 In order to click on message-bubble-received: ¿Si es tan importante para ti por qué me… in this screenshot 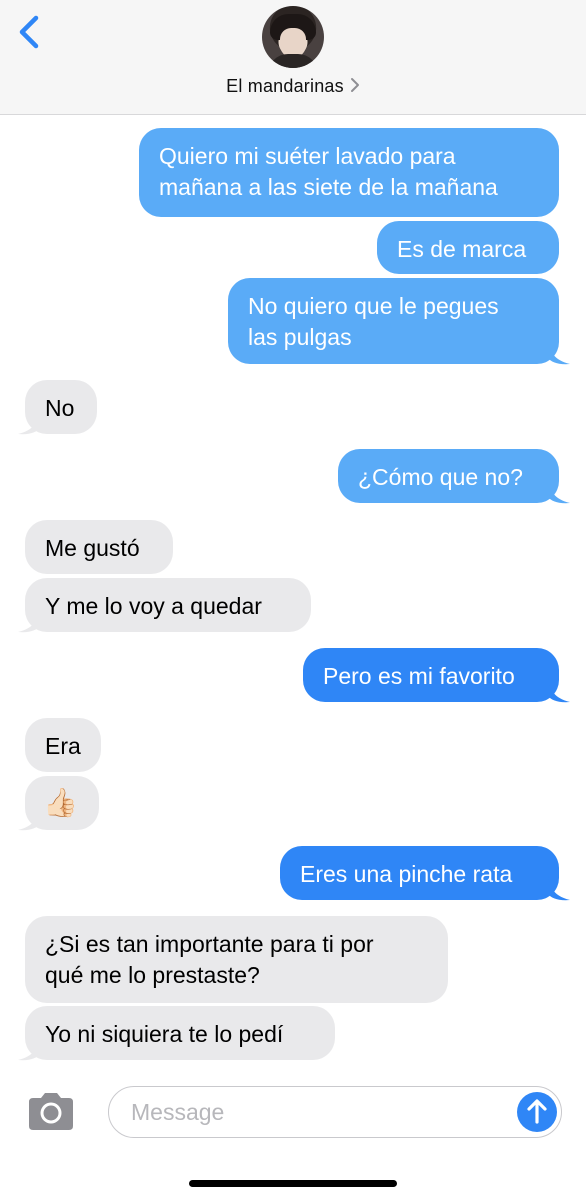, I will do `click(236, 959)`.